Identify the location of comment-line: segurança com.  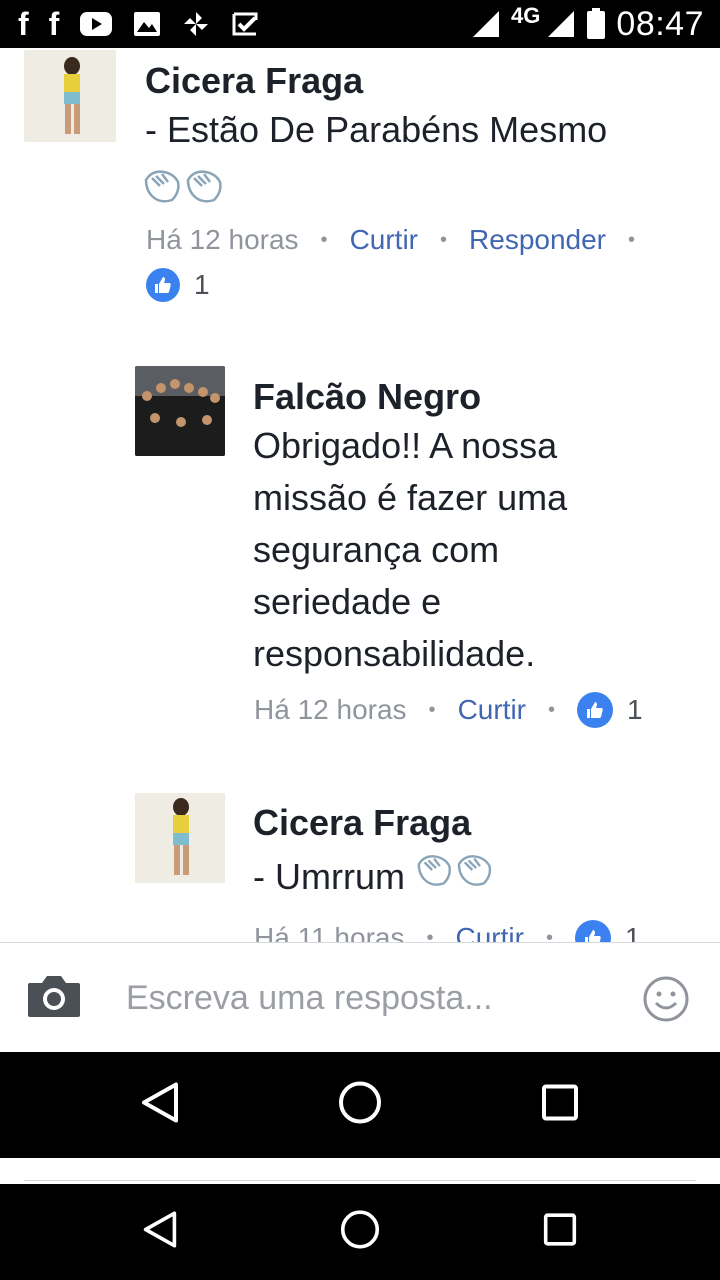
(376, 549).